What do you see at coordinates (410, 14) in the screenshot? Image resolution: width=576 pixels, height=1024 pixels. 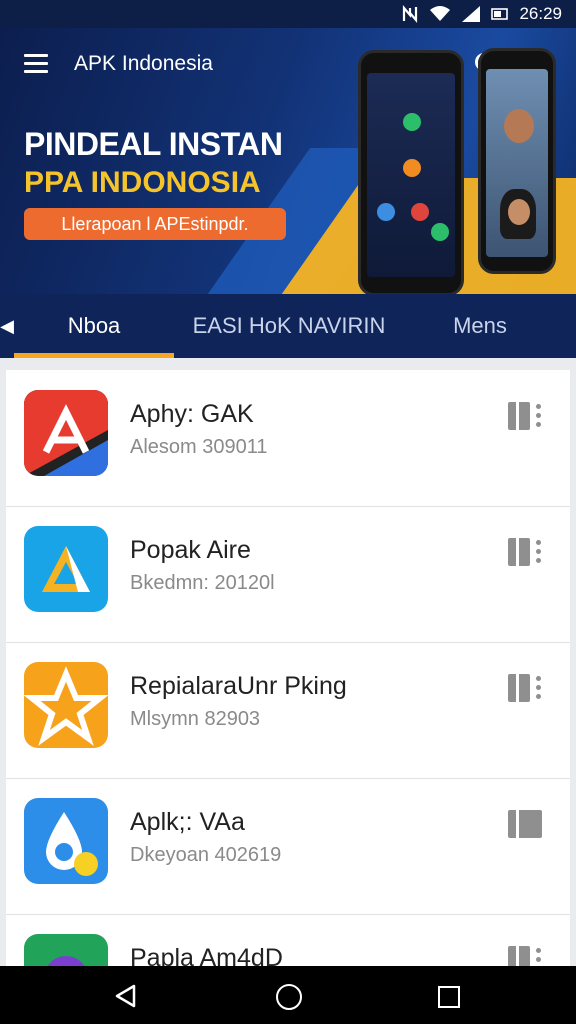 I see `nfc-icon` at bounding box center [410, 14].